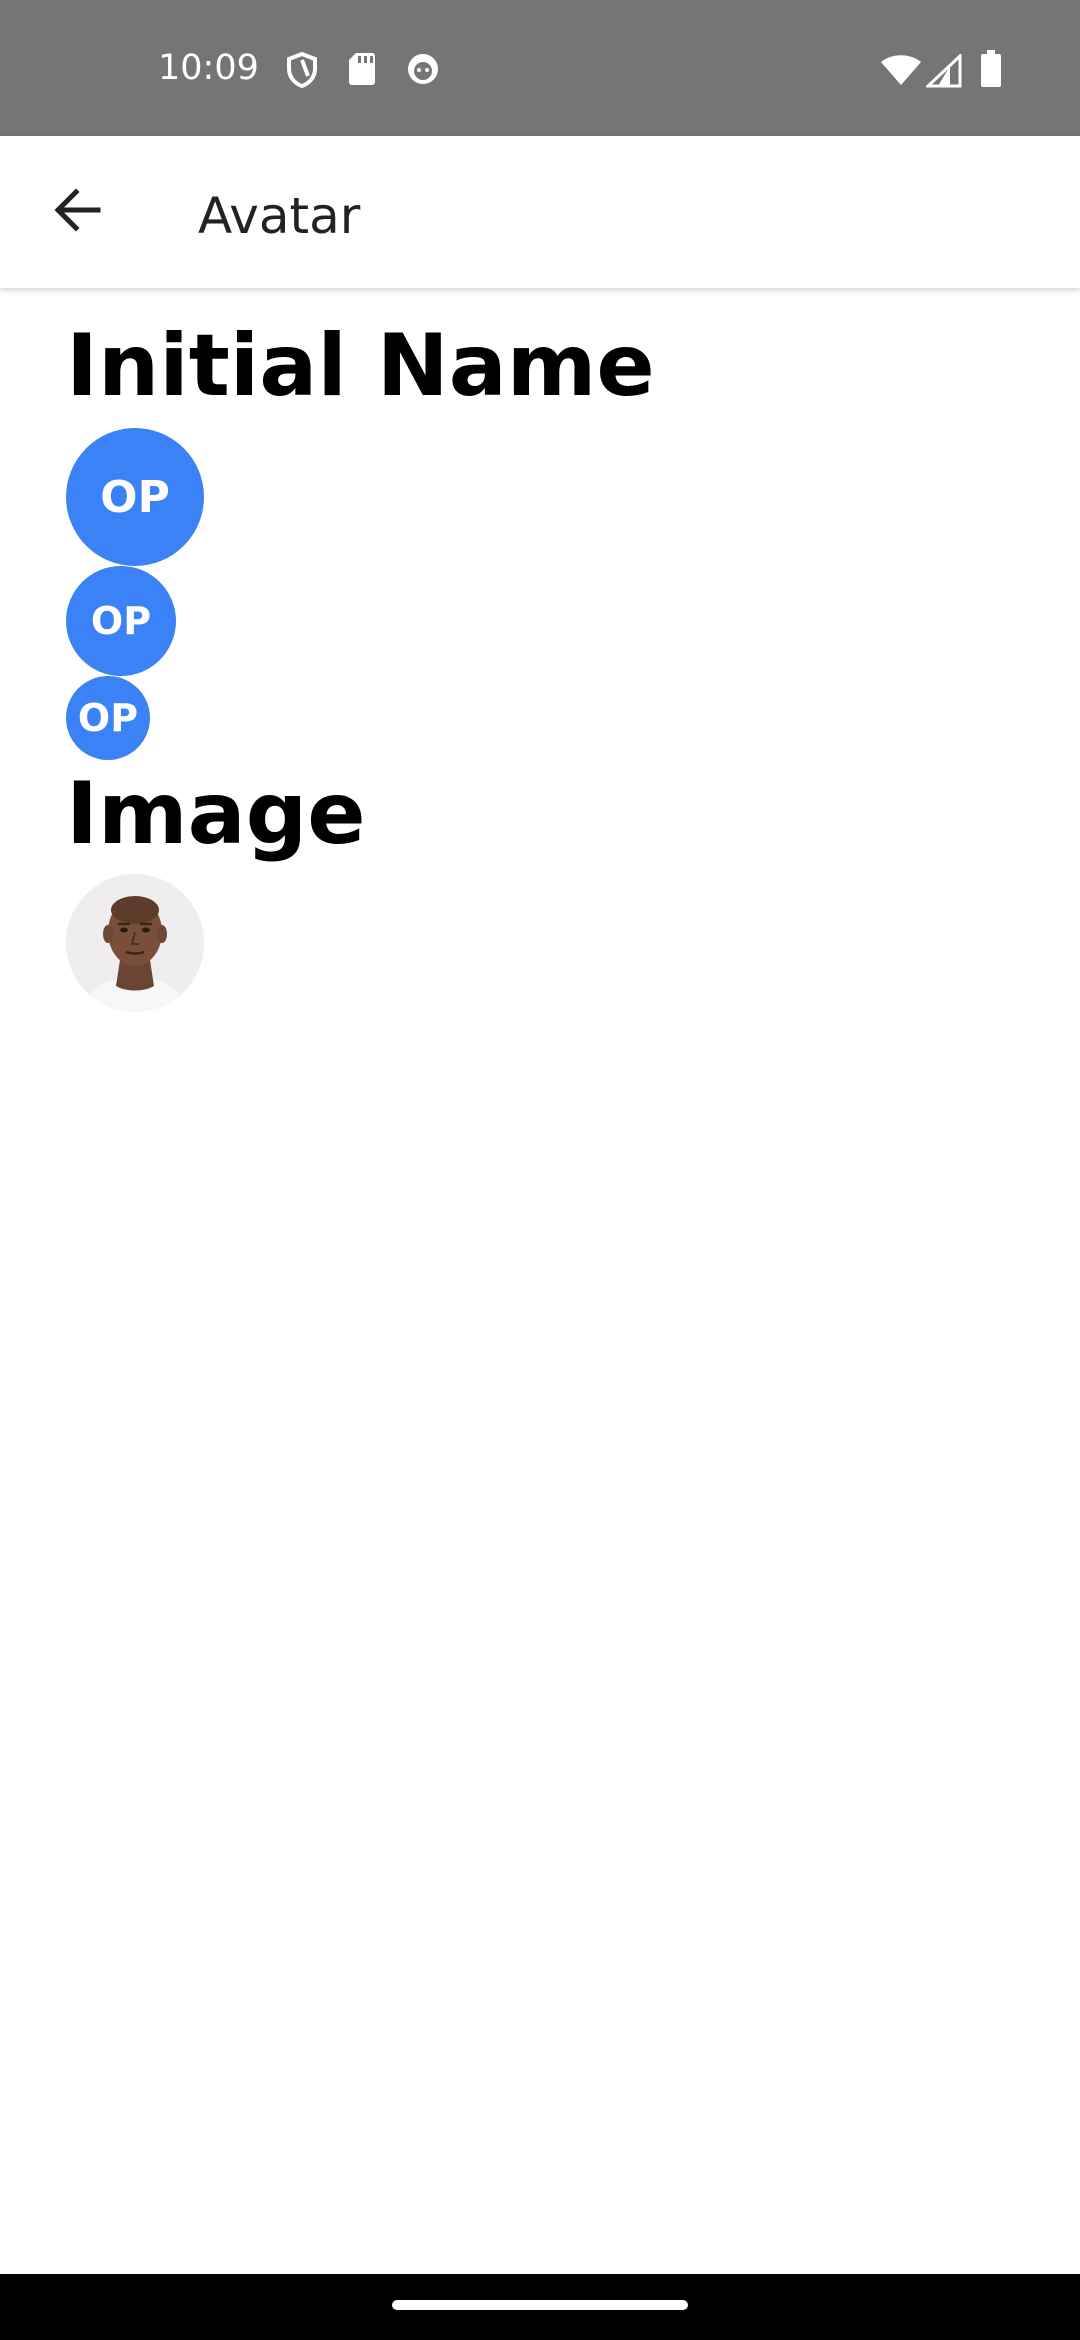 Image resolution: width=1080 pixels, height=2340 pixels. I want to click on initials-avatar-medium: OP, so click(121, 621).